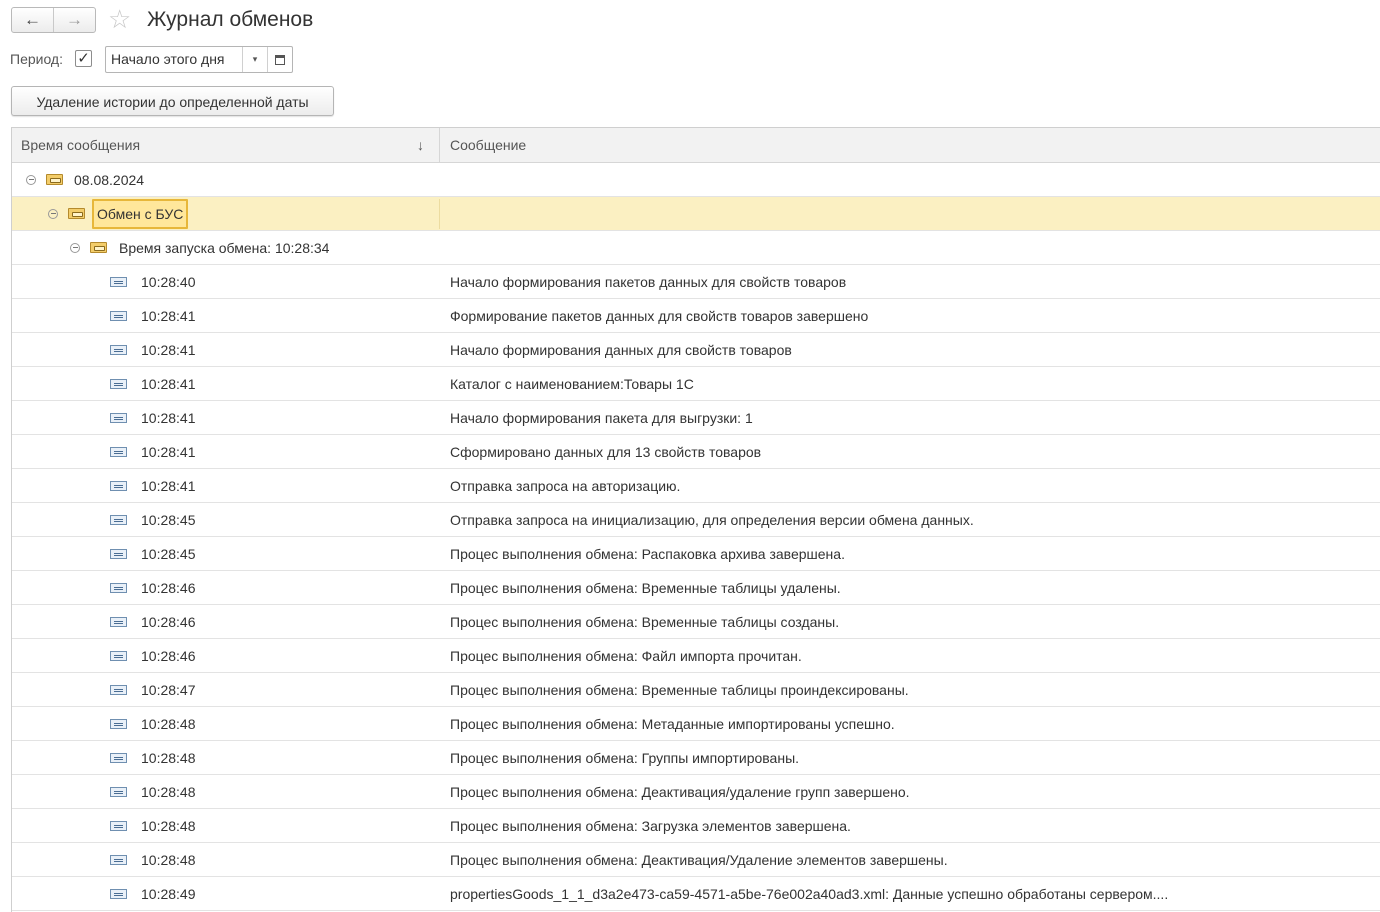 Image resolution: width=1380 pixels, height=912 pixels. I want to click on calendar-button, so click(279, 59).